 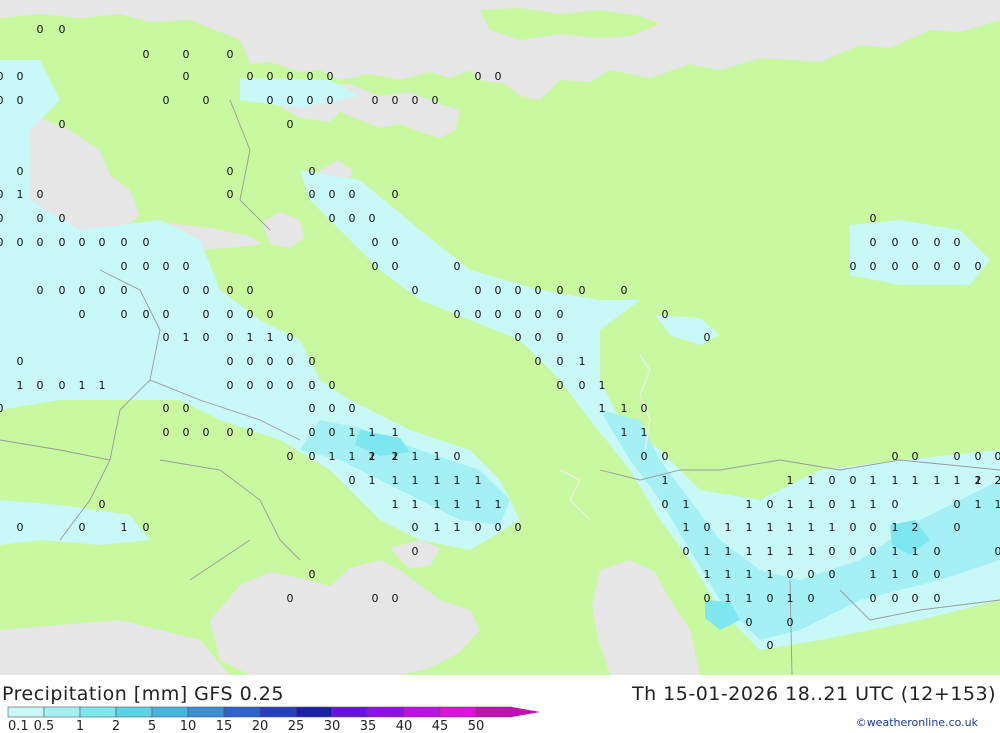 I want to click on scale-label: 20, so click(x=260, y=726).